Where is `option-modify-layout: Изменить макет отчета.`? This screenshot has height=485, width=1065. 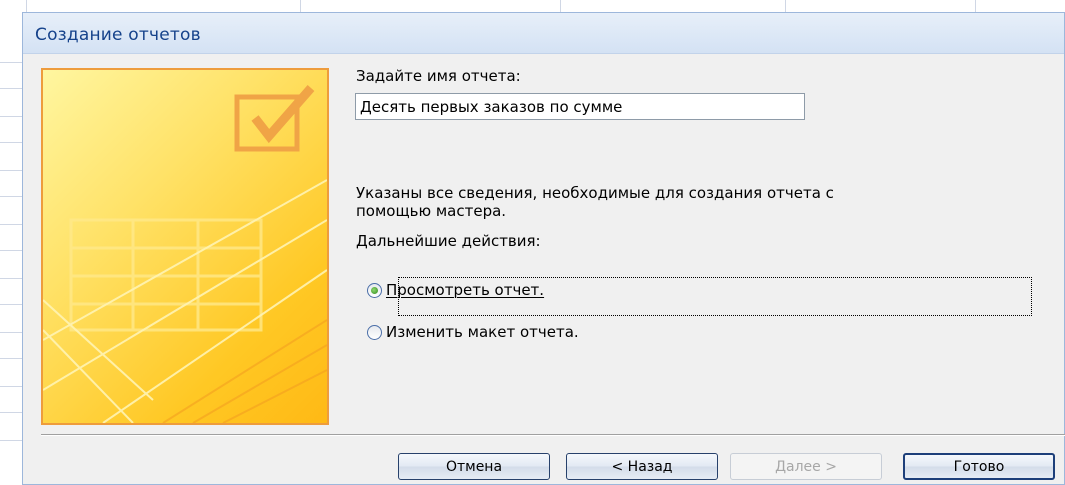 option-modify-layout: Изменить макет отчета. is located at coordinates (473, 332).